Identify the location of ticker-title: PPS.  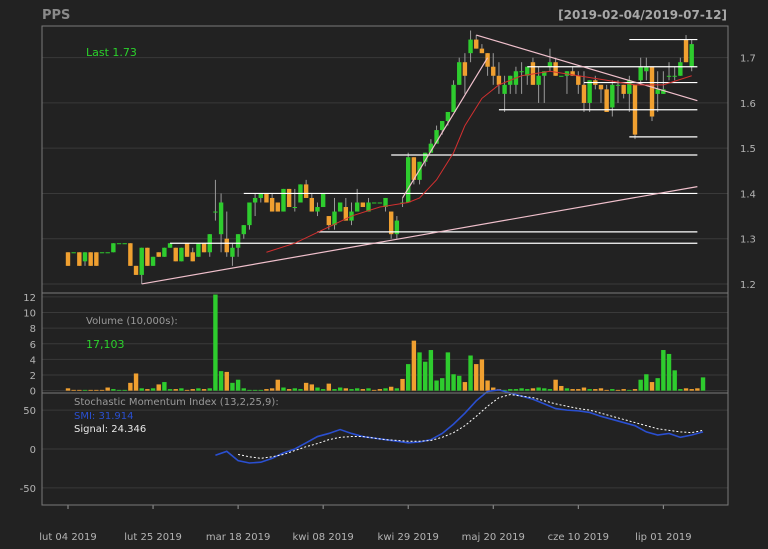
(56, 15).